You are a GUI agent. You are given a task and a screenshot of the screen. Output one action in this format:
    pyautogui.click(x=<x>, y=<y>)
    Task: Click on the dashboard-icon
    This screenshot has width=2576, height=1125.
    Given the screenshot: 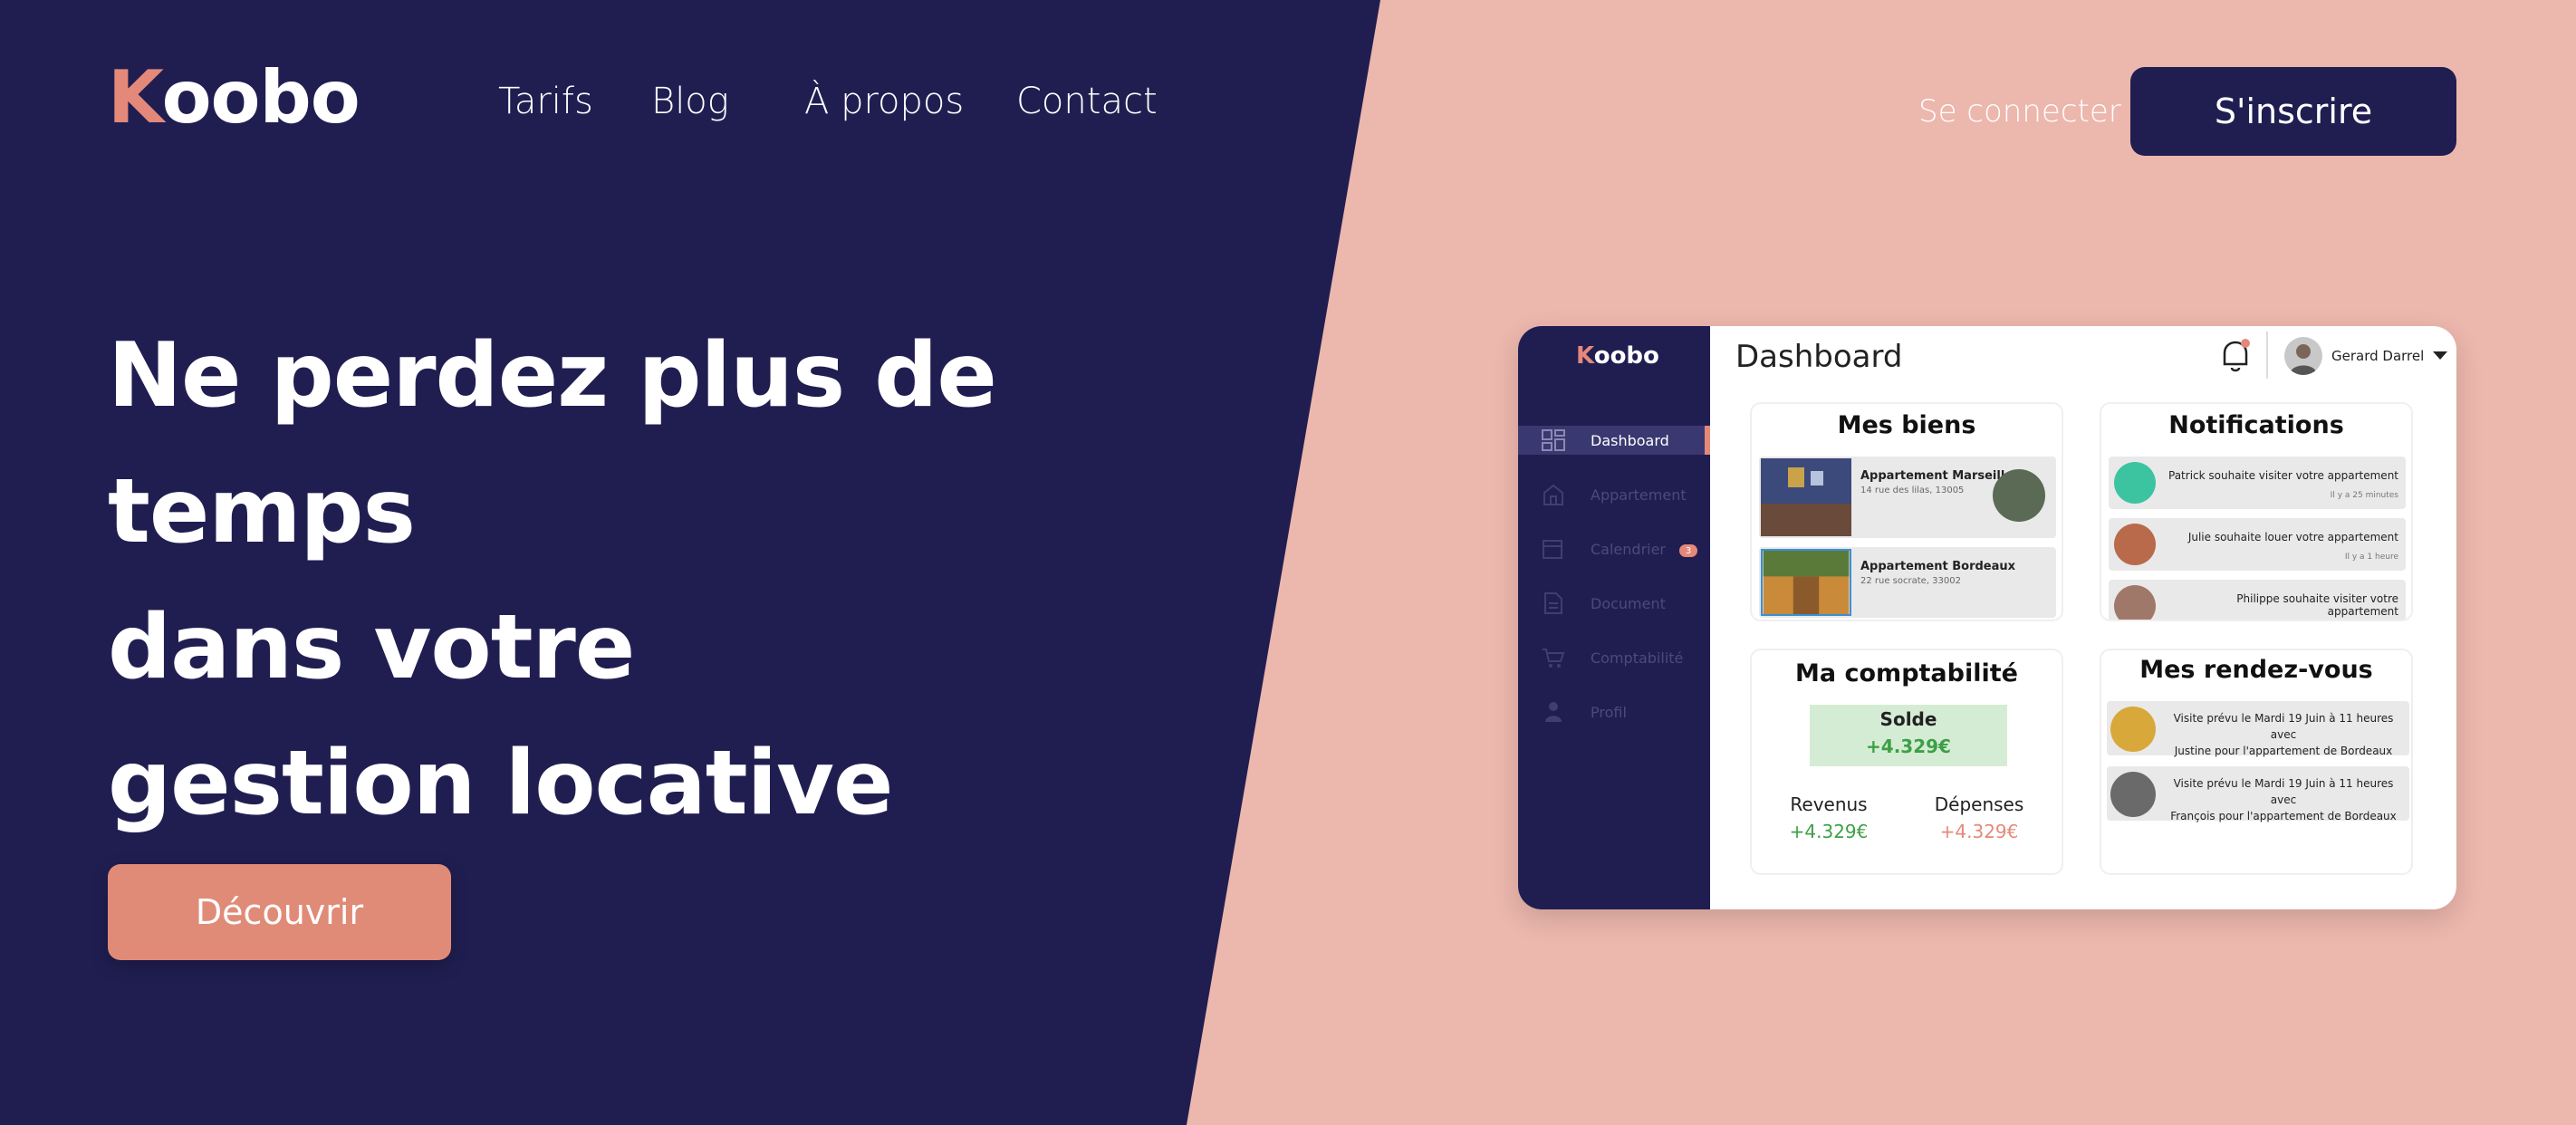 What is the action you would take?
    pyautogui.click(x=1553, y=440)
    